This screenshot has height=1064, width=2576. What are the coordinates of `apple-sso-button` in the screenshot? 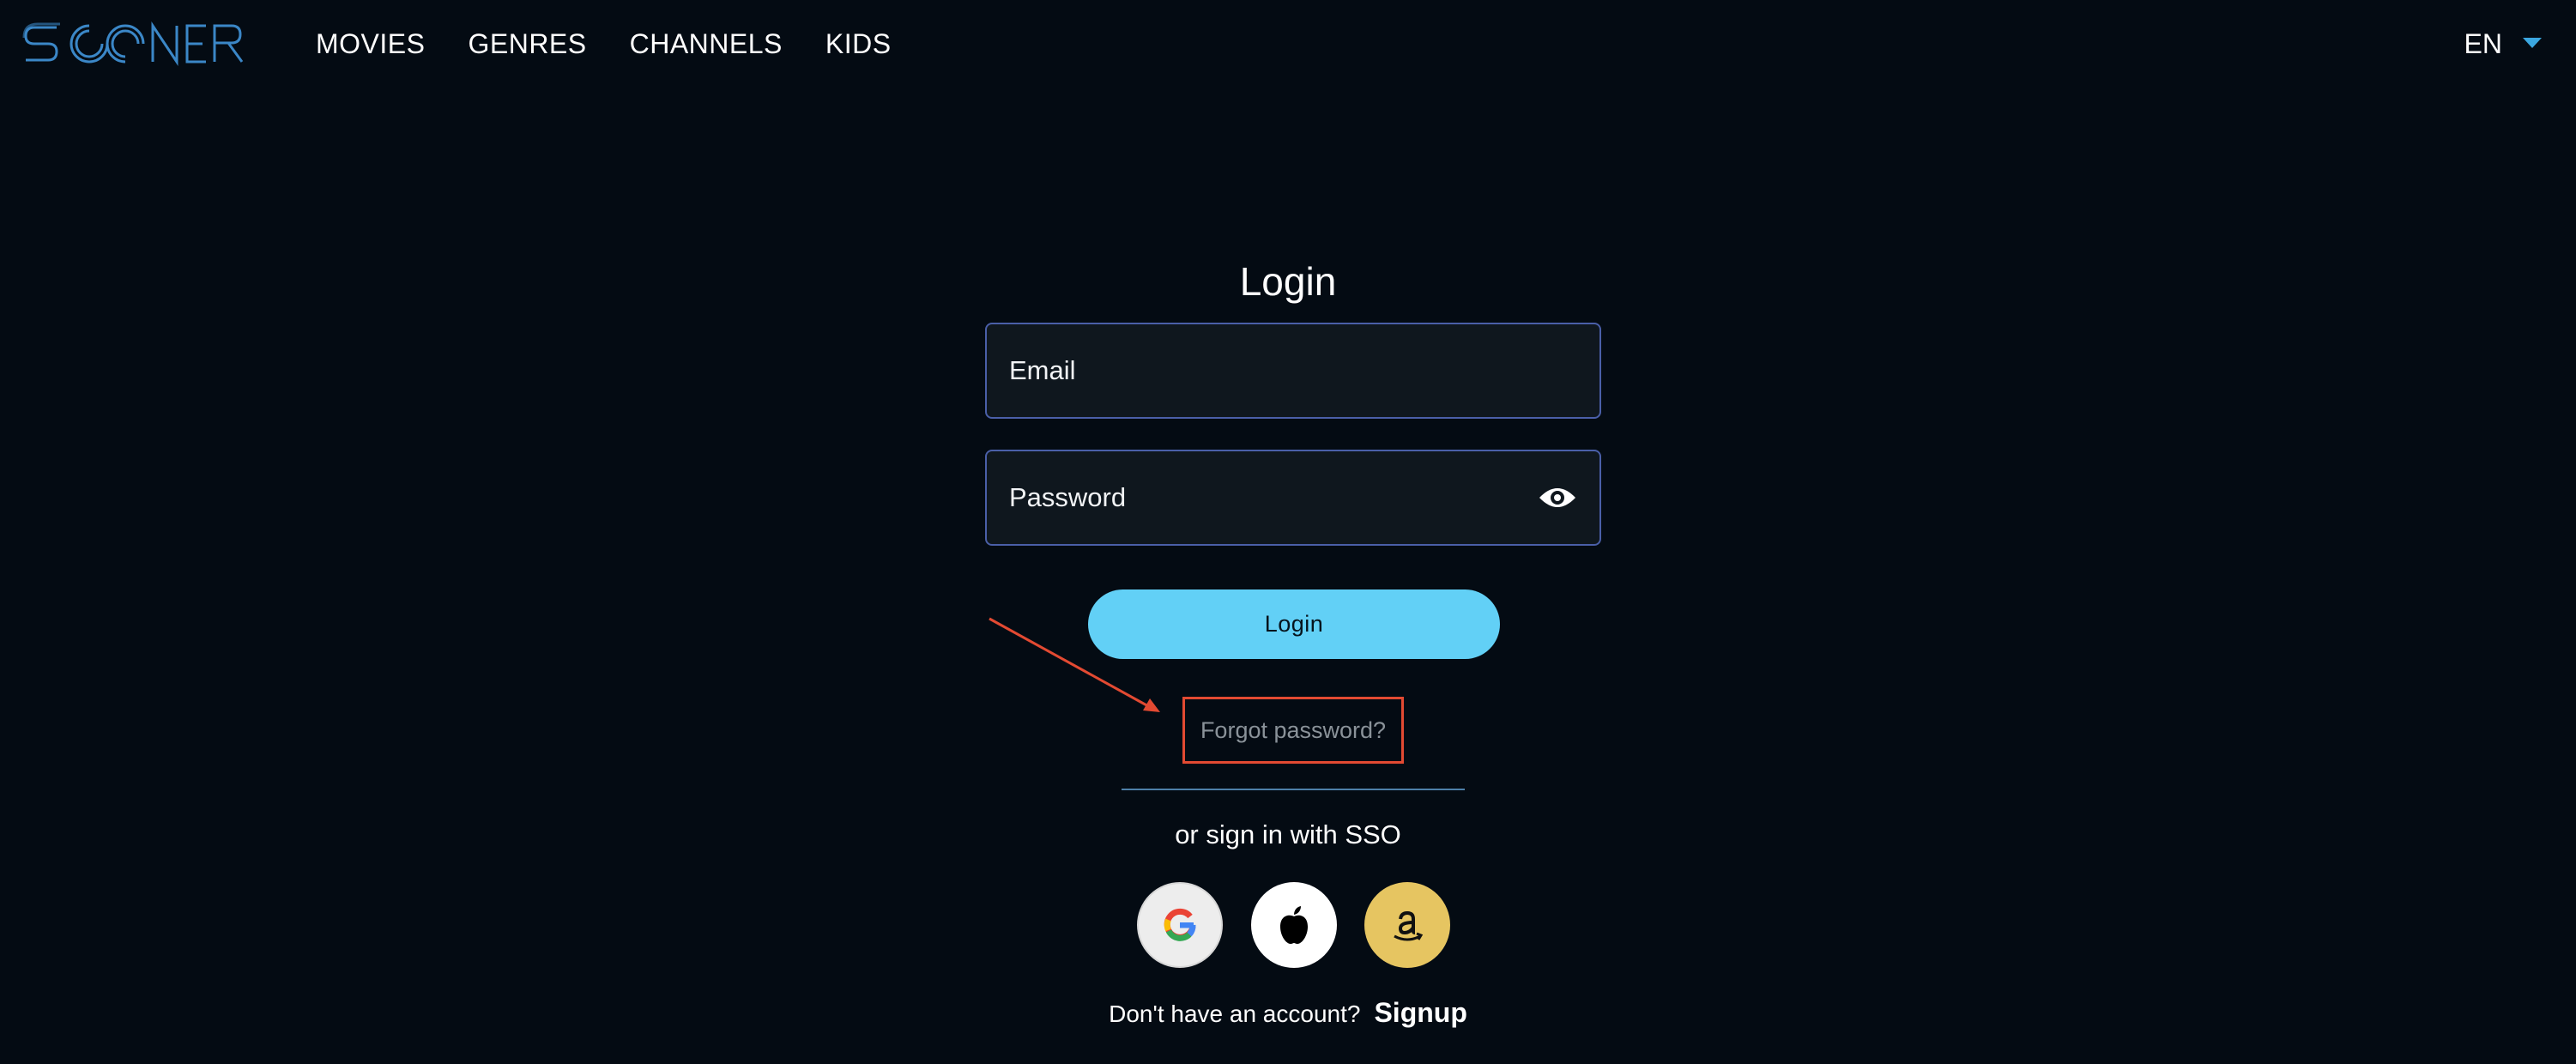 It's located at (1294, 925).